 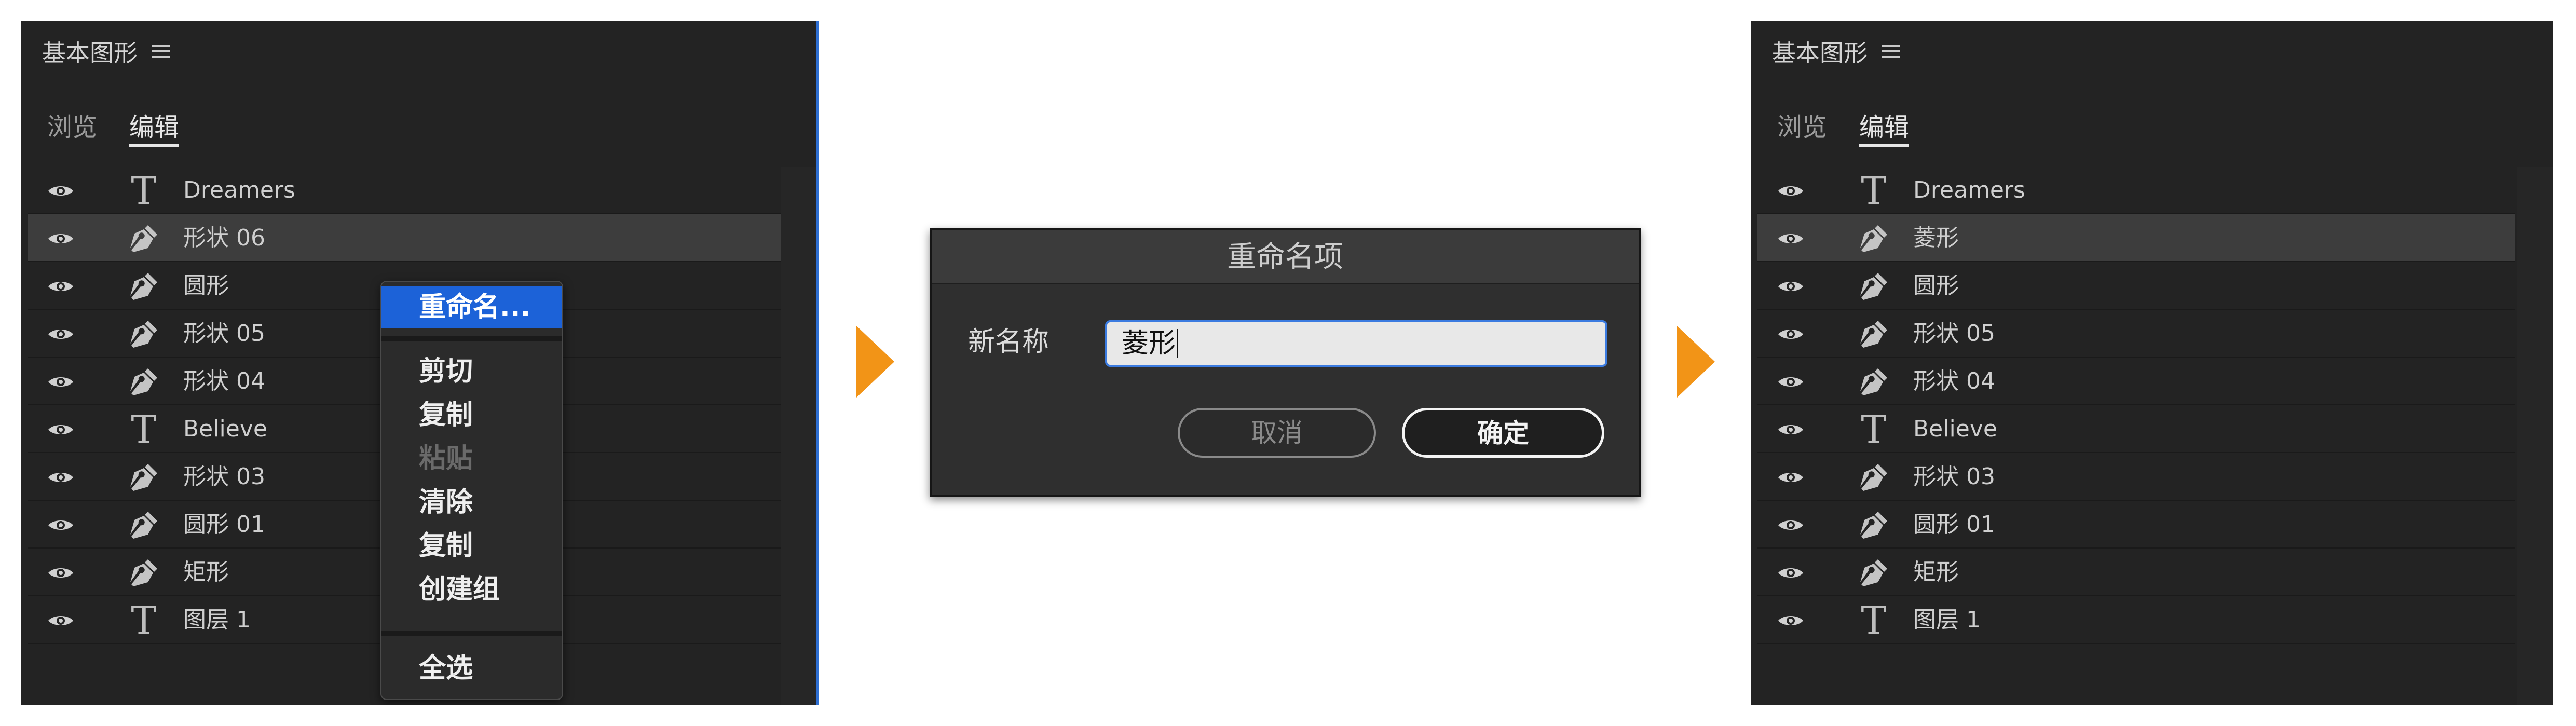 I want to click on layer-row: T 图层 1, so click(x=2136, y=620).